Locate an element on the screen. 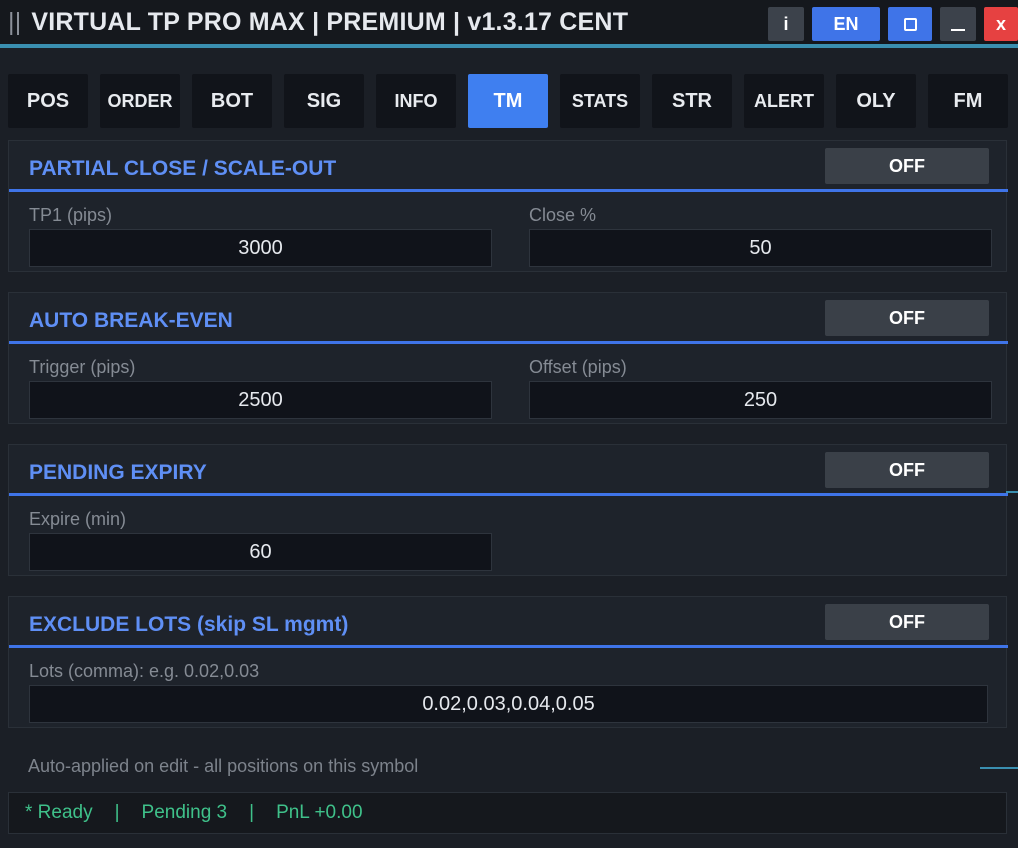 This screenshot has height=848, width=1018. status-pending: Pending 3 is located at coordinates (184, 812).